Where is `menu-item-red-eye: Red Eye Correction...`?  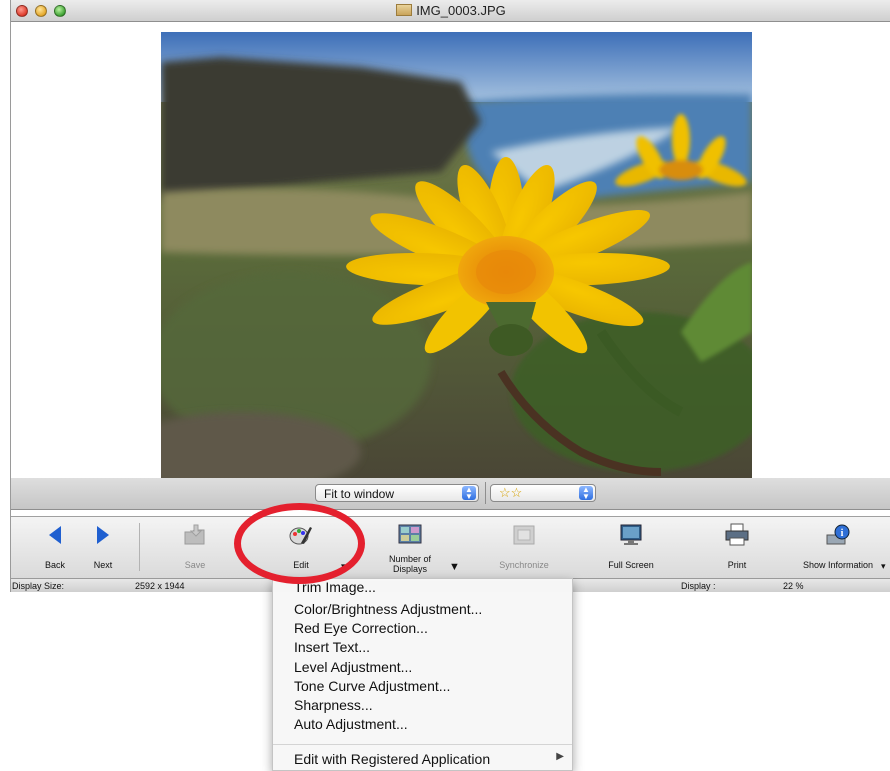 menu-item-red-eye: Red Eye Correction... is located at coordinates (361, 628).